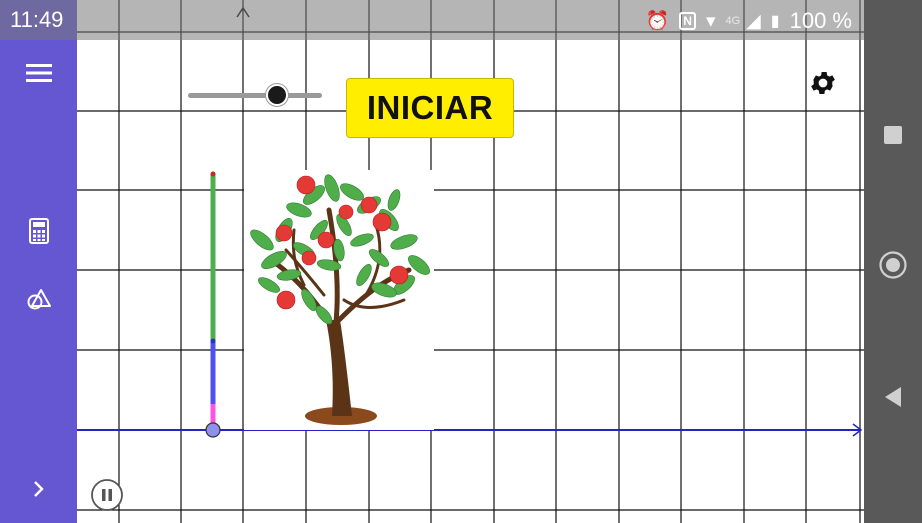 Image resolution: width=922 pixels, height=523 pixels. Describe the element at coordinates (213, 174) in the screenshot. I see `measure-bar-top-point` at that location.